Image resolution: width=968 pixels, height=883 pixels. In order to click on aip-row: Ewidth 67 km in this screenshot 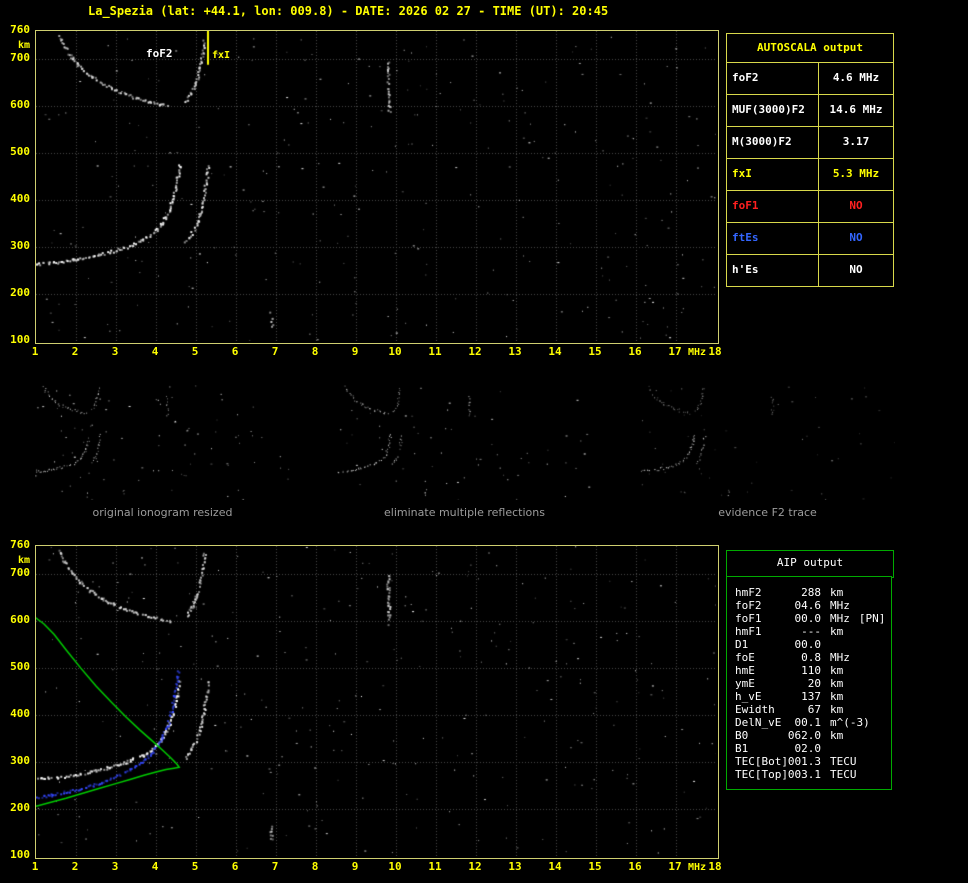, I will do `click(812, 709)`.